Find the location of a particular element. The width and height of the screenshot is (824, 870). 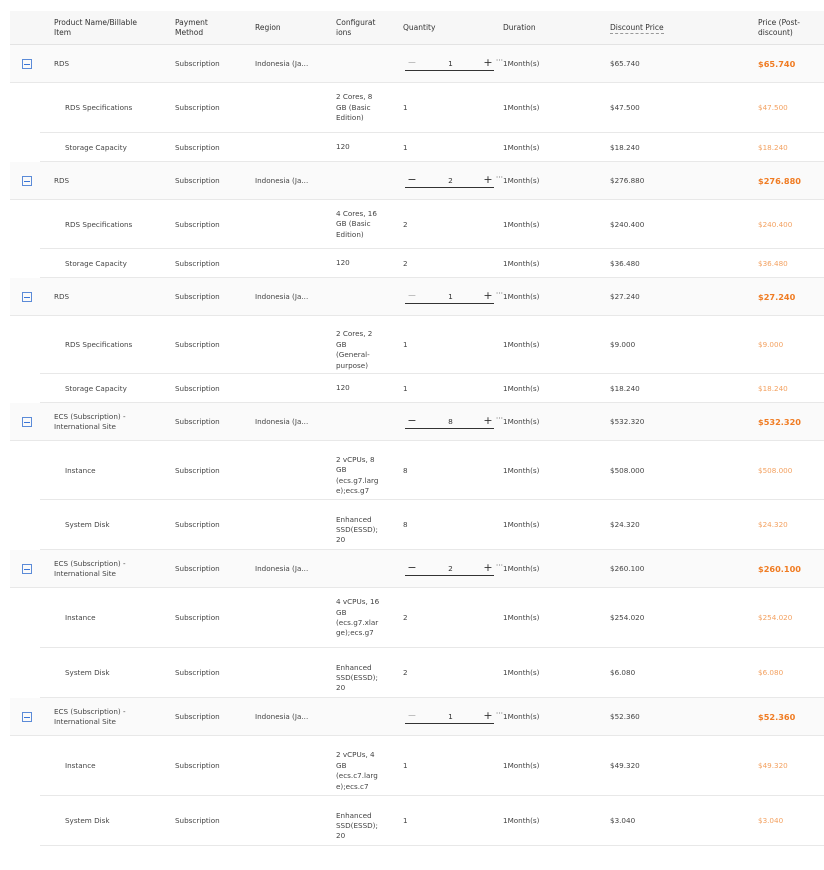

quantity-stepper: −8 + ··· is located at coordinates (454, 421).